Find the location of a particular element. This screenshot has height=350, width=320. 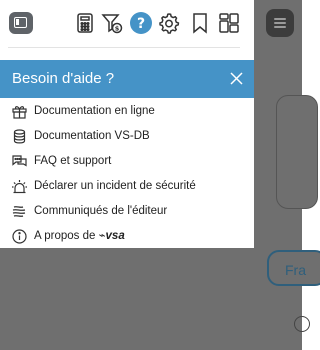

background-pill-text: Fra is located at coordinates (295, 270).